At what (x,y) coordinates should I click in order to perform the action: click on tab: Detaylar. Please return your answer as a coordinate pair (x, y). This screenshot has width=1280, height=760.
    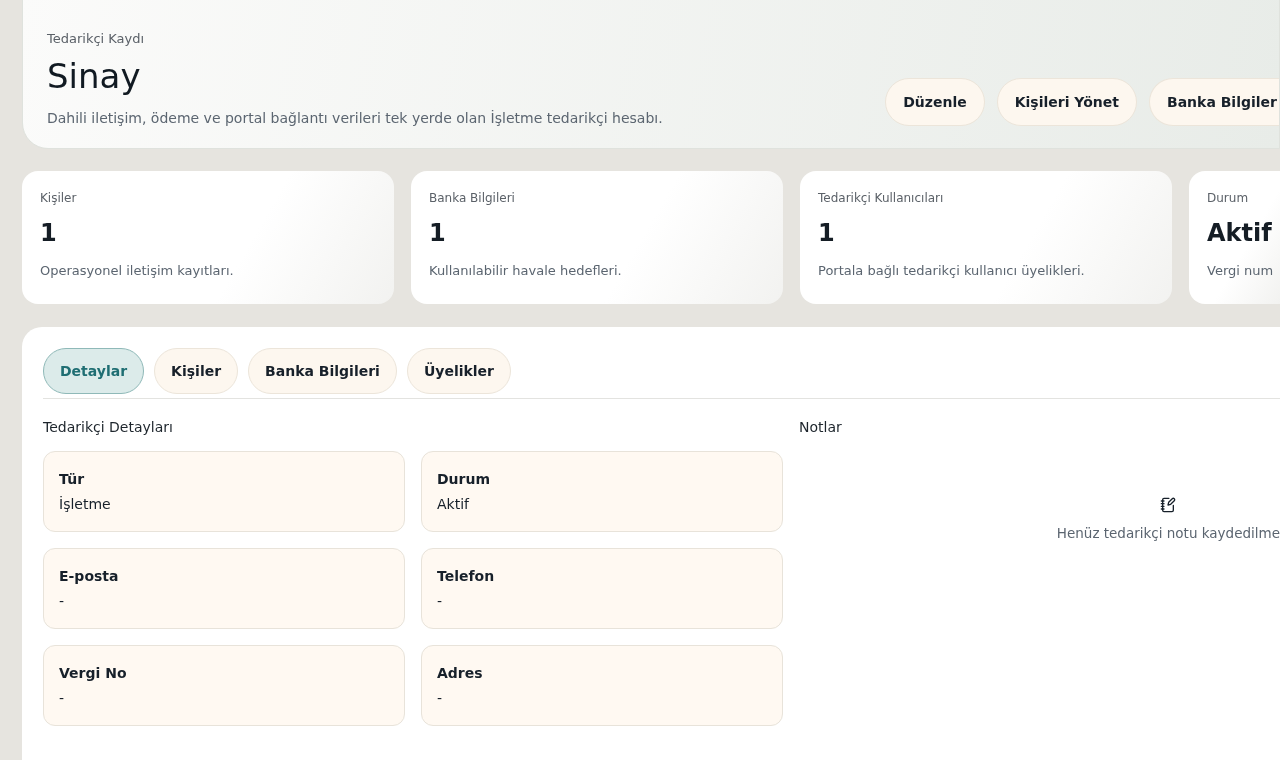
    Looking at the image, I should click on (94, 371).